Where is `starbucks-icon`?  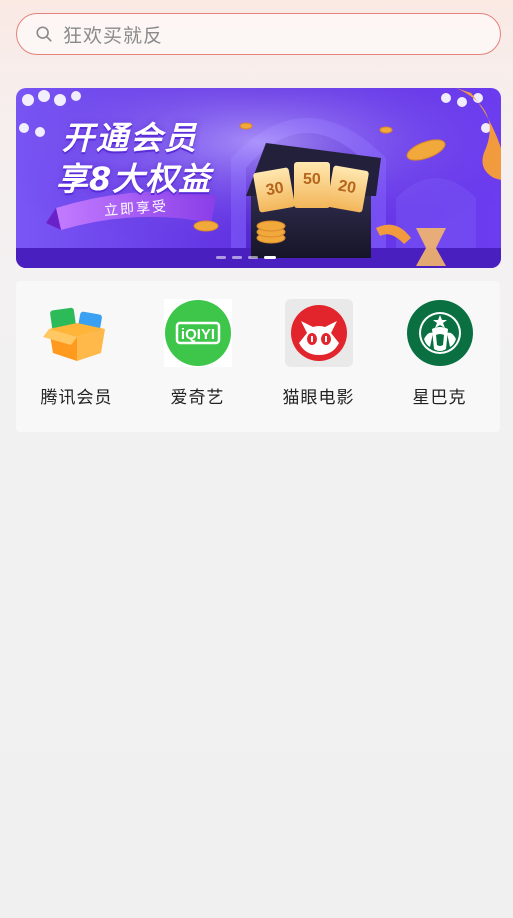
starbucks-icon is located at coordinates (439, 333).